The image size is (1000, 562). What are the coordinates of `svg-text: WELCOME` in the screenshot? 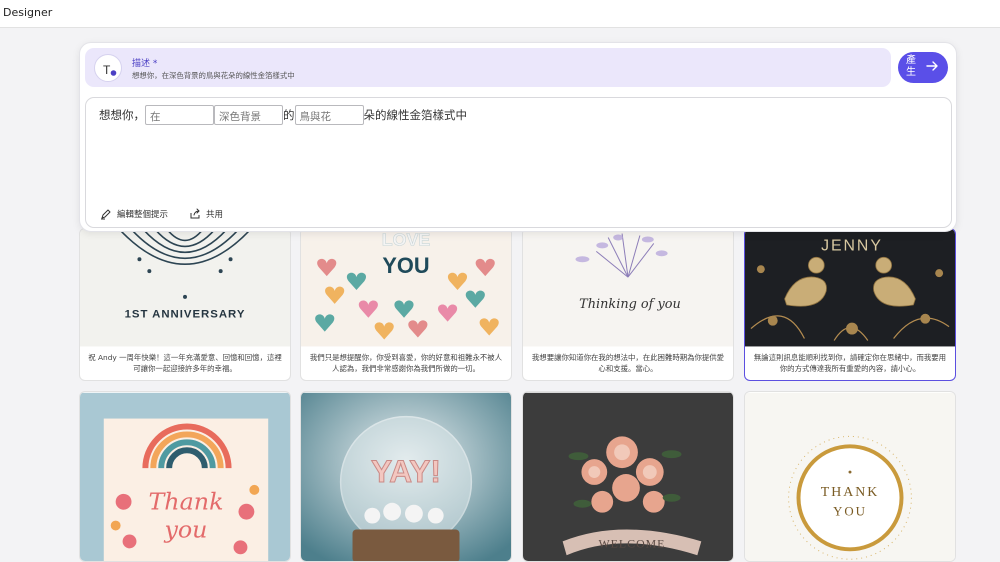 It's located at (631, 543).